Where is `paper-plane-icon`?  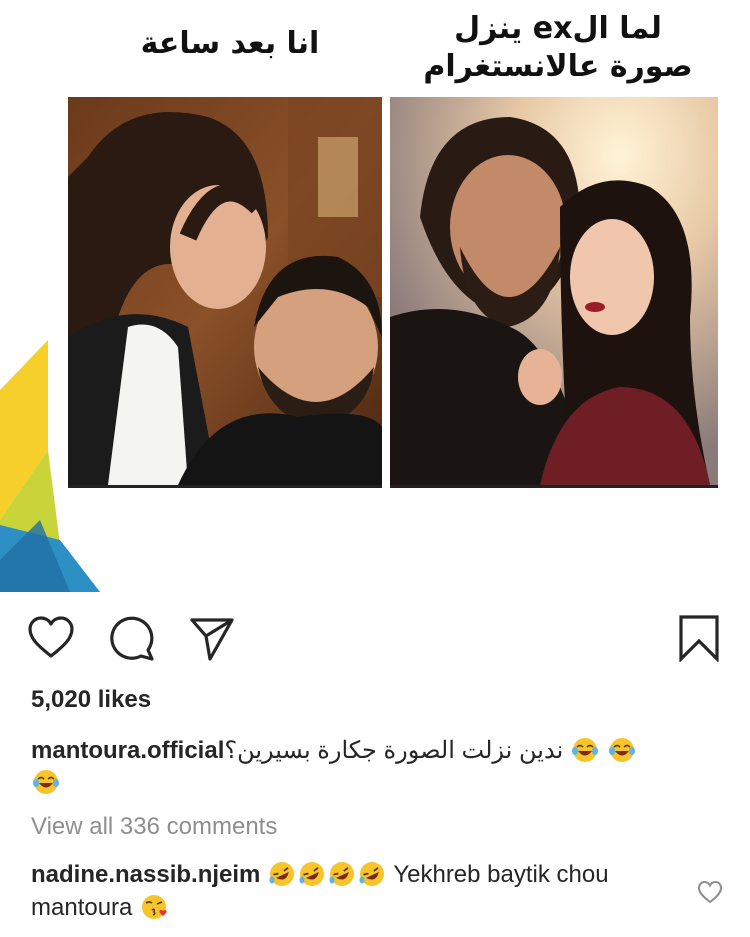 paper-plane-icon is located at coordinates (212, 639).